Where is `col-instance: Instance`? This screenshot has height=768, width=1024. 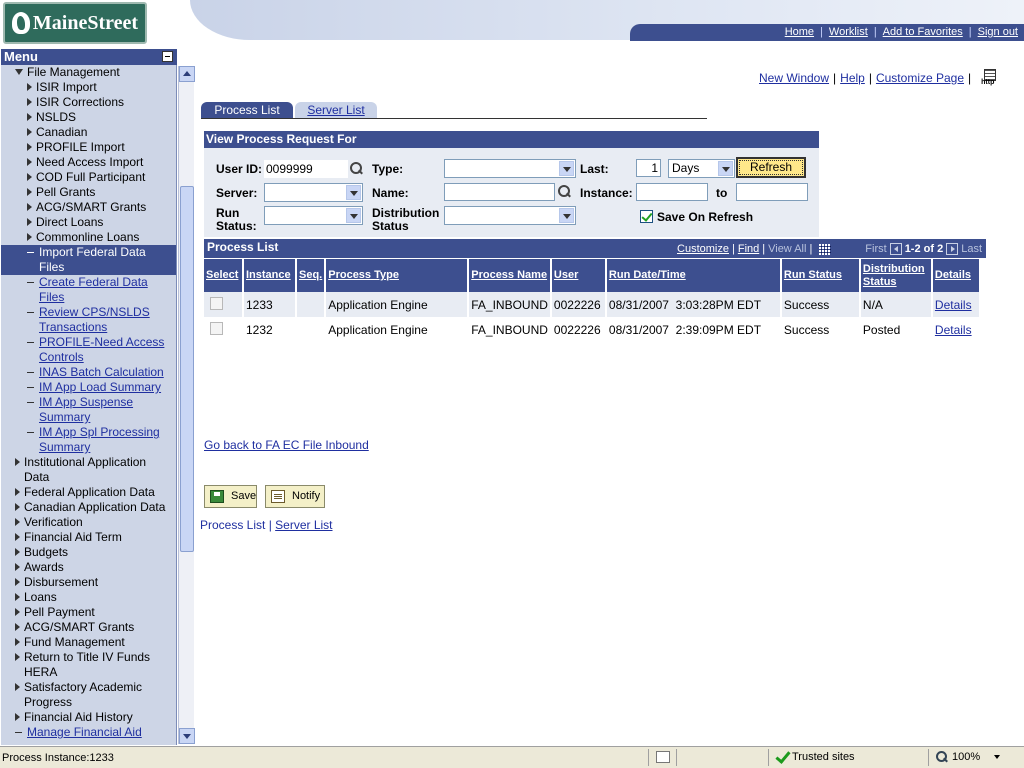 col-instance: Instance is located at coordinates (269, 275).